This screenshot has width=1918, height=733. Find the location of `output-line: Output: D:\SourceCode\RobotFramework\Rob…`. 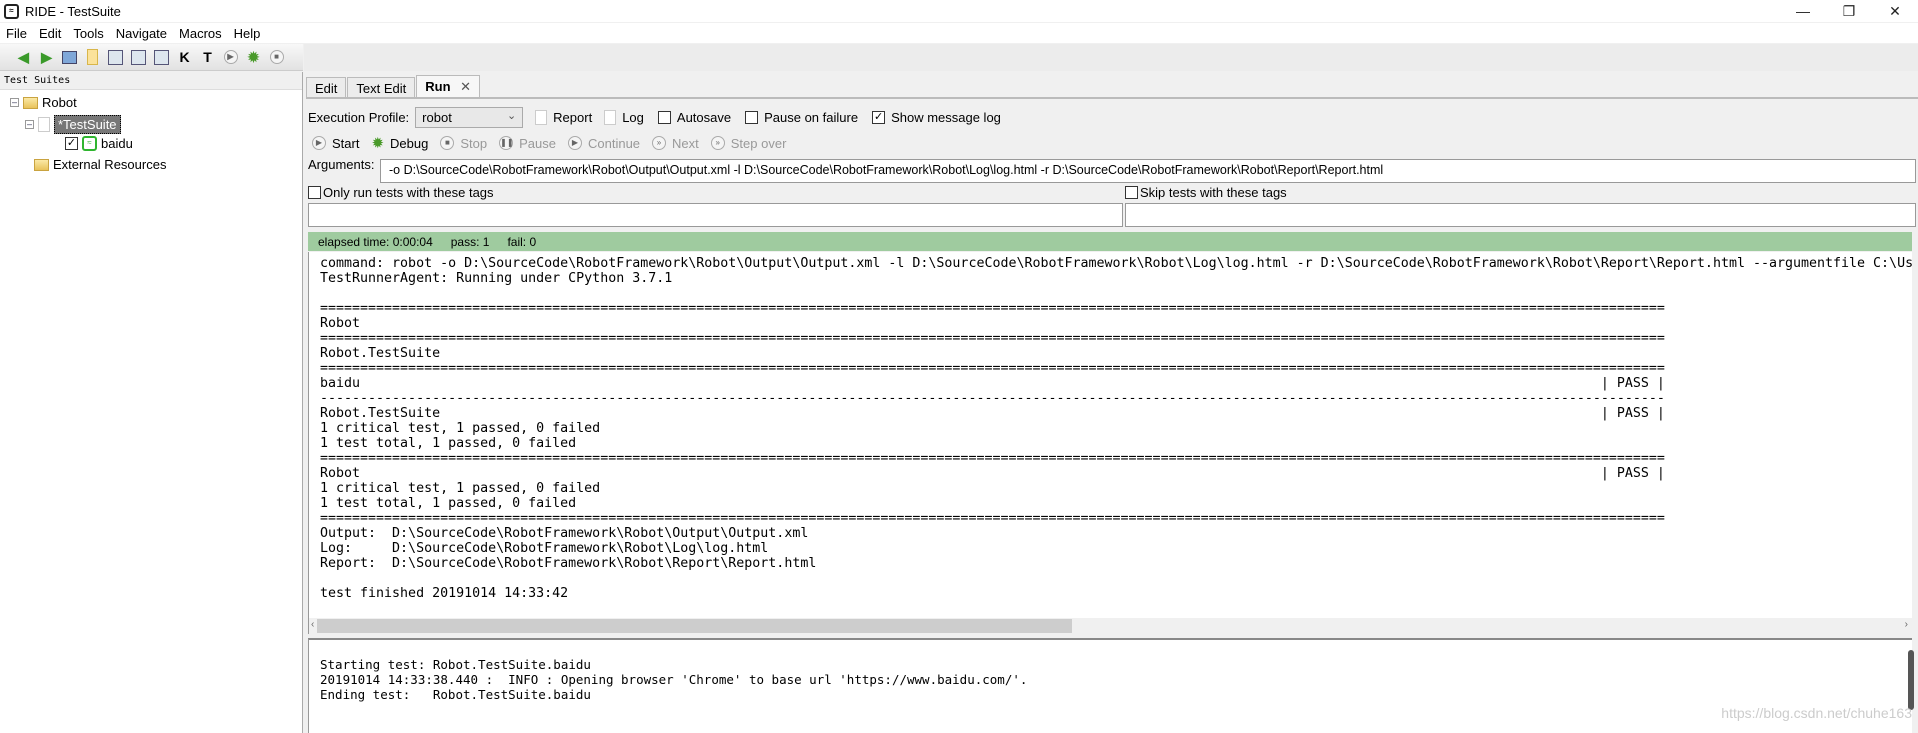

output-line: Output: D:\SourceCode\RobotFramework\Rob… is located at coordinates (564, 533).